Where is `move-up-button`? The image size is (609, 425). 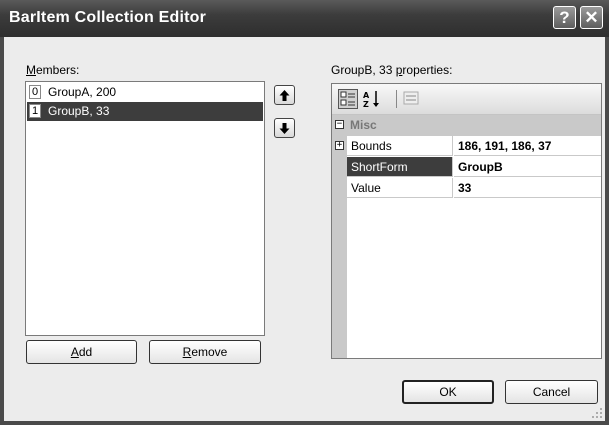 move-up-button is located at coordinates (284, 95).